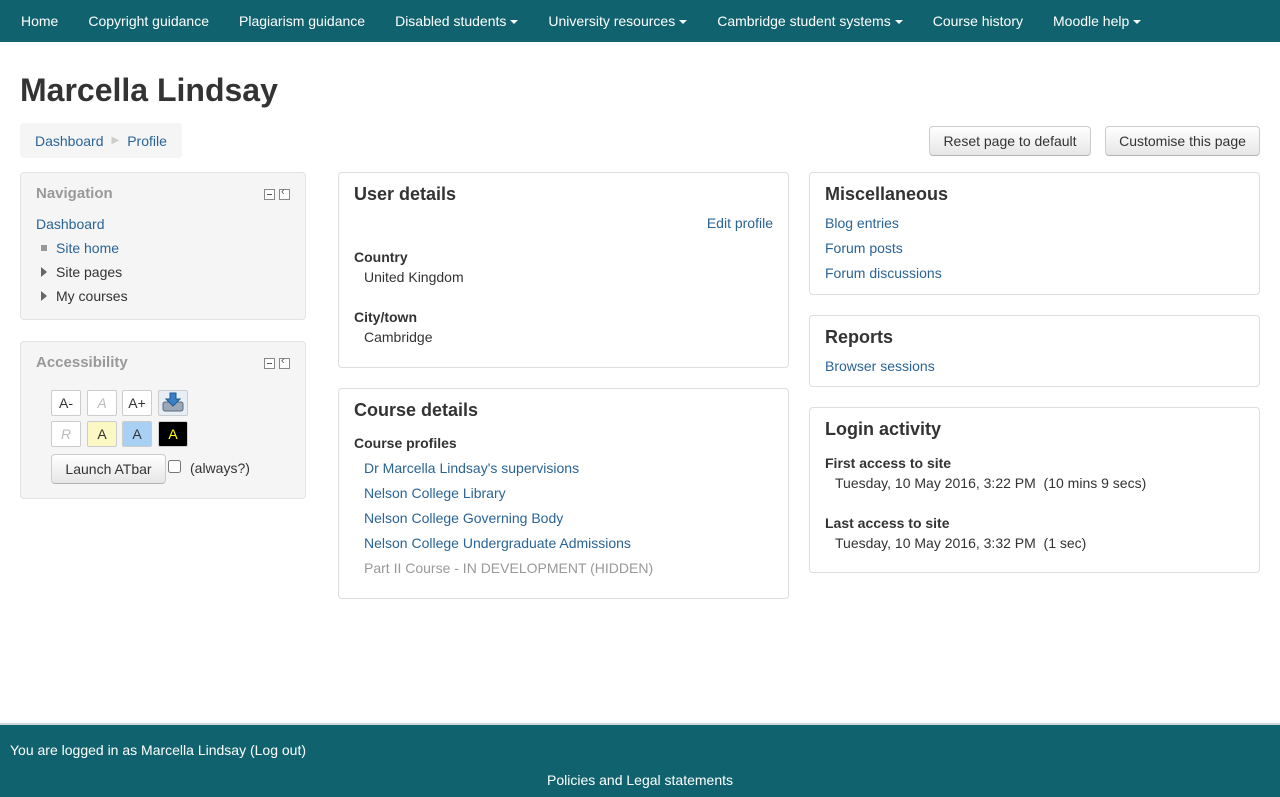 Image resolution: width=1280 pixels, height=797 pixels. I want to click on policies-link: Policies and Legal statements, so click(640, 780).